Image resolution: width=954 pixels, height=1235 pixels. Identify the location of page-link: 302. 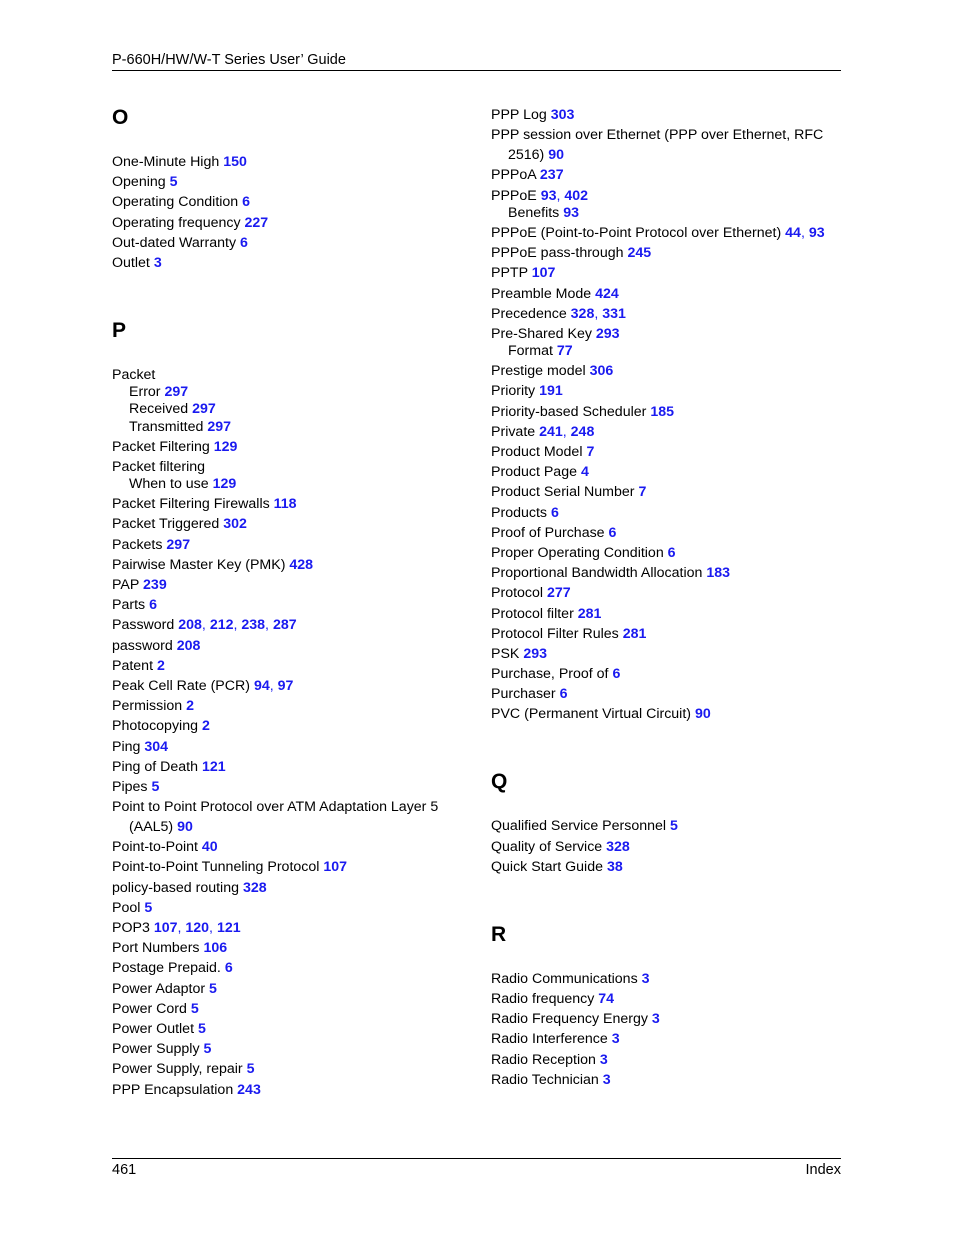
(235, 524).